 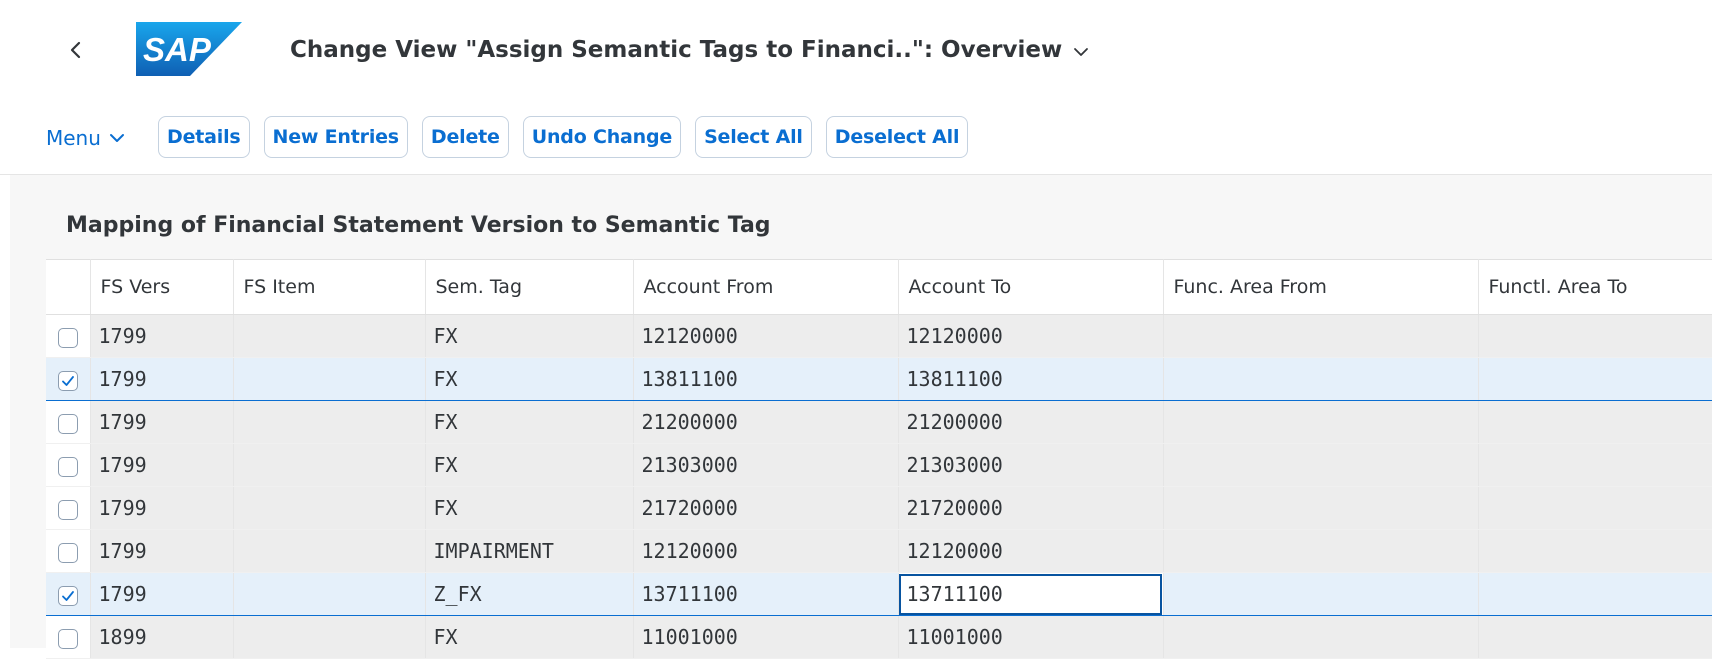 What do you see at coordinates (529, 594) in the screenshot?
I see `sem-tag-cell: Z_FX` at bounding box center [529, 594].